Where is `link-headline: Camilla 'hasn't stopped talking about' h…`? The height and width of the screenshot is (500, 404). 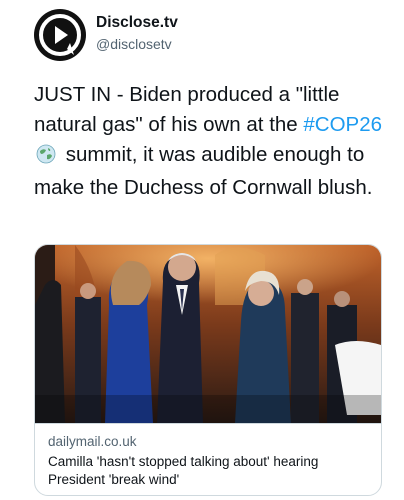
link-headline: Camilla 'hasn't stopped talking about' h… is located at coordinates (209, 471).